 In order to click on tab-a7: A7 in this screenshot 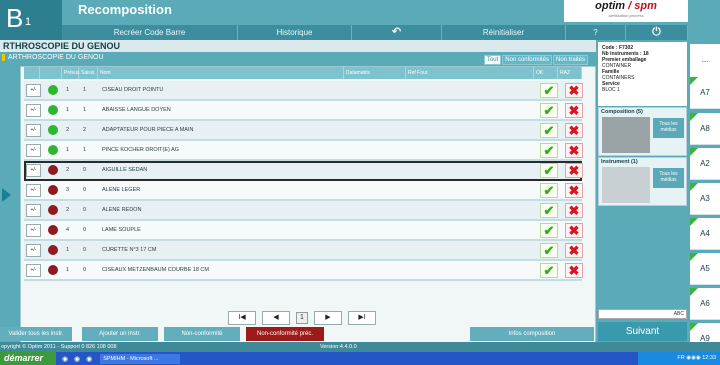, I will do `click(705, 93)`.